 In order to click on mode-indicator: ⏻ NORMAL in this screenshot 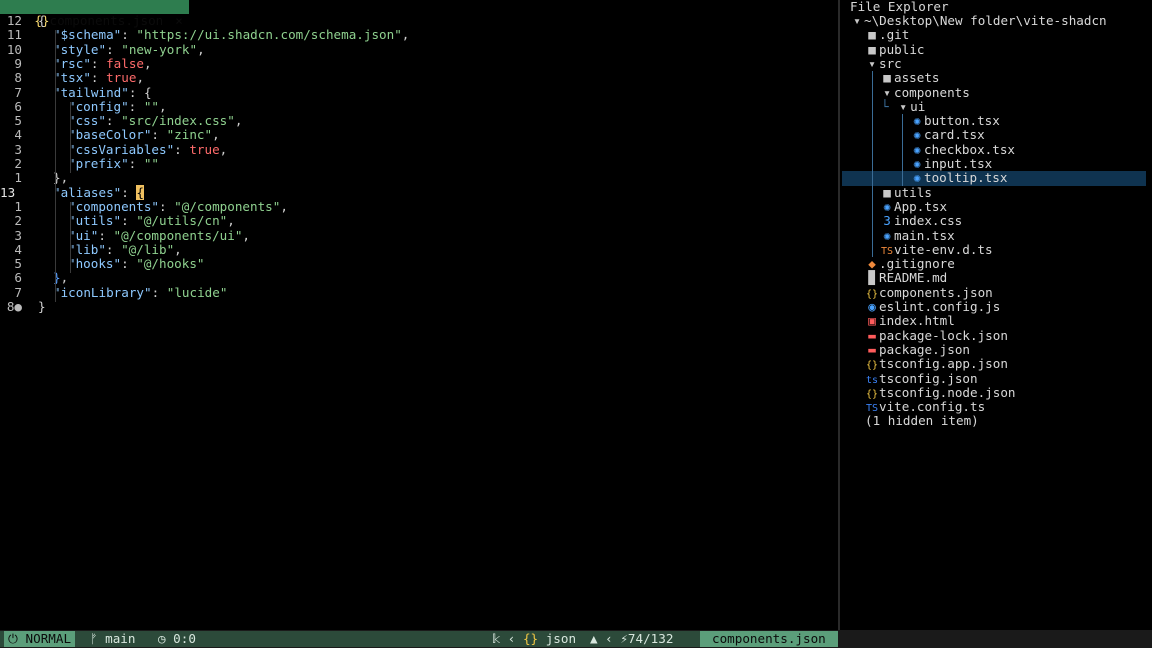, I will do `click(40, 639)`.